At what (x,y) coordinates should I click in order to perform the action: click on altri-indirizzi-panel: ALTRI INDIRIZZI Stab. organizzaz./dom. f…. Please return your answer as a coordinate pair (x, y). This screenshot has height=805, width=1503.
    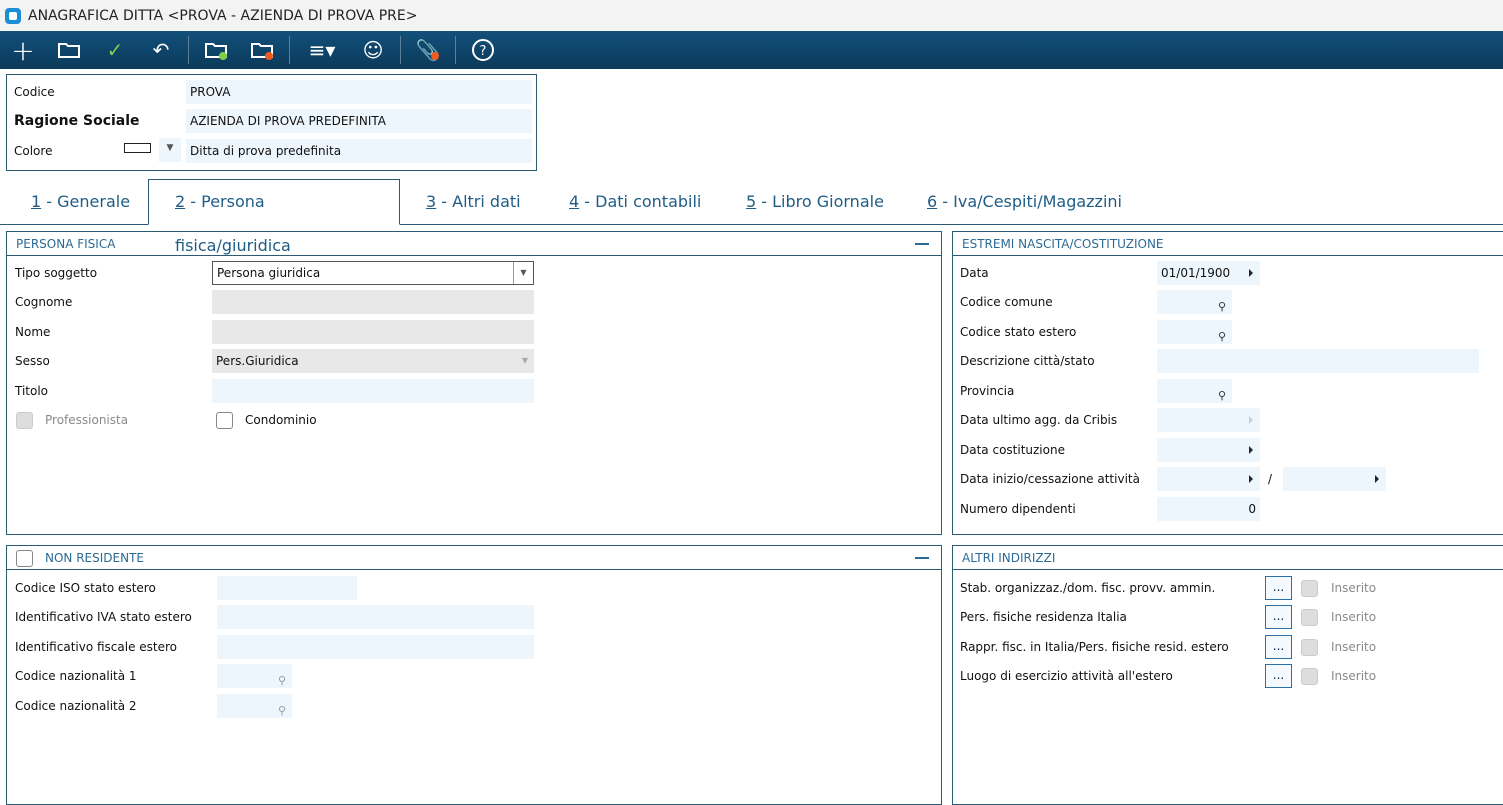
    Looking at the image, I should click on (1227, 675).